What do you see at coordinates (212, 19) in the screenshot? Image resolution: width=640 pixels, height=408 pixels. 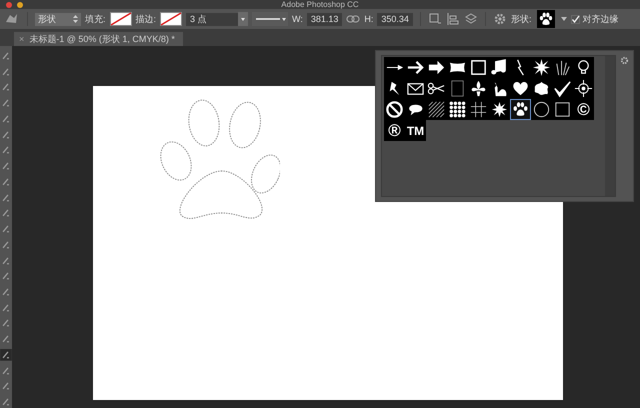 I see `stroke-width-field: 3 点` at bounding box center [212, 19].